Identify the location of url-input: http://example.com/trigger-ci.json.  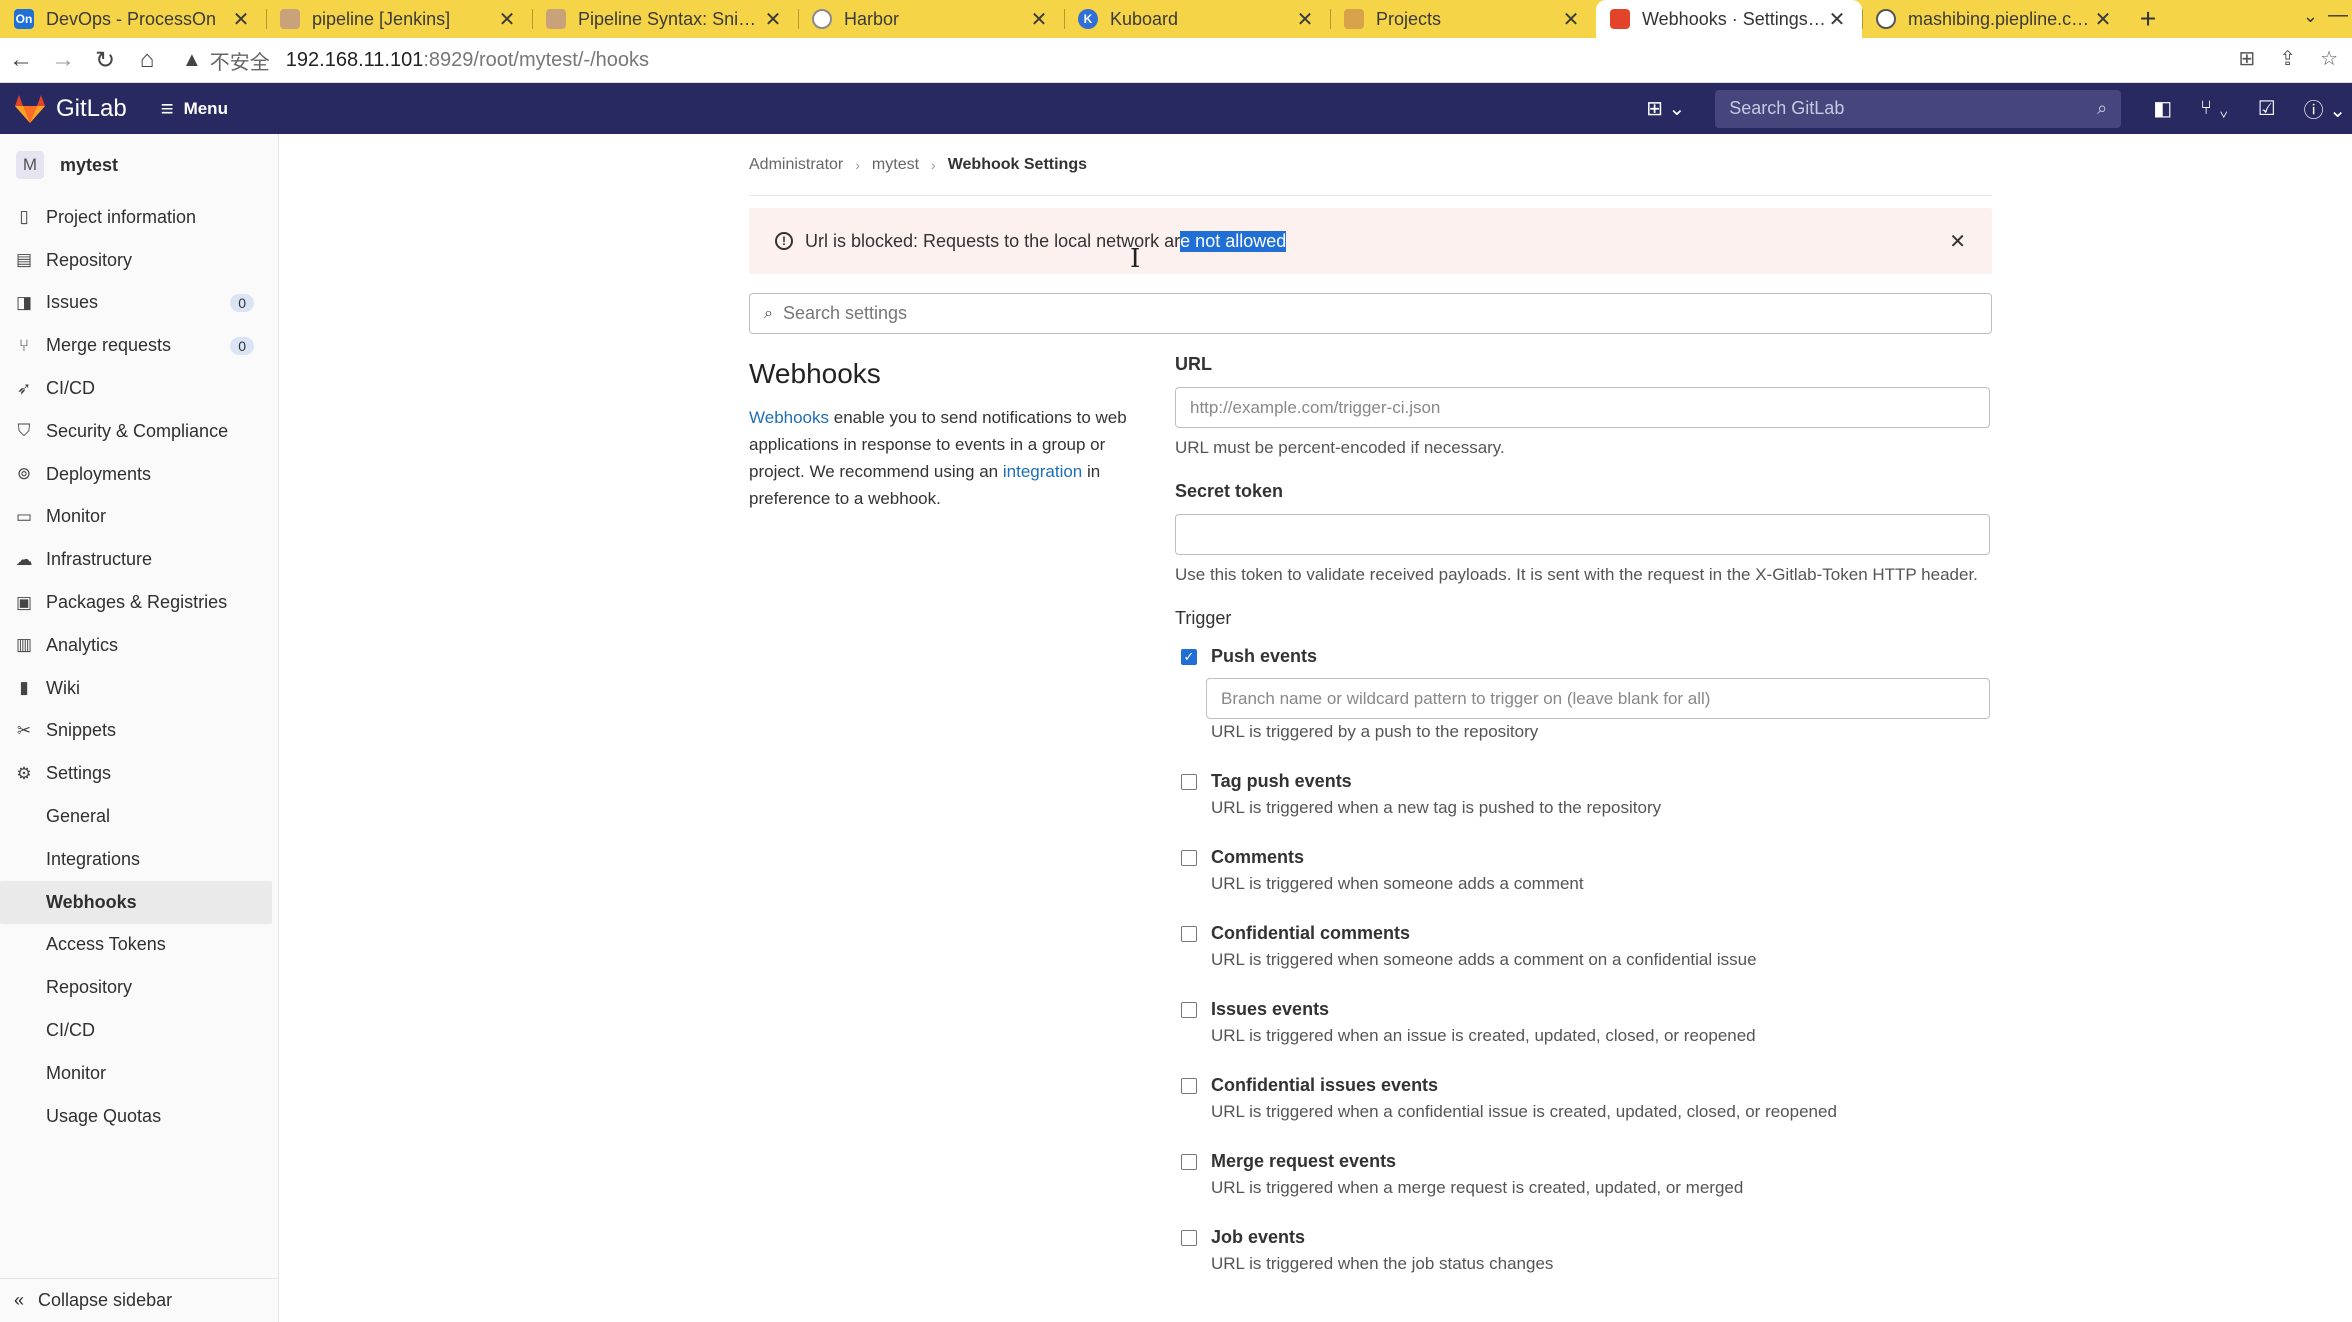
(1582, 407).